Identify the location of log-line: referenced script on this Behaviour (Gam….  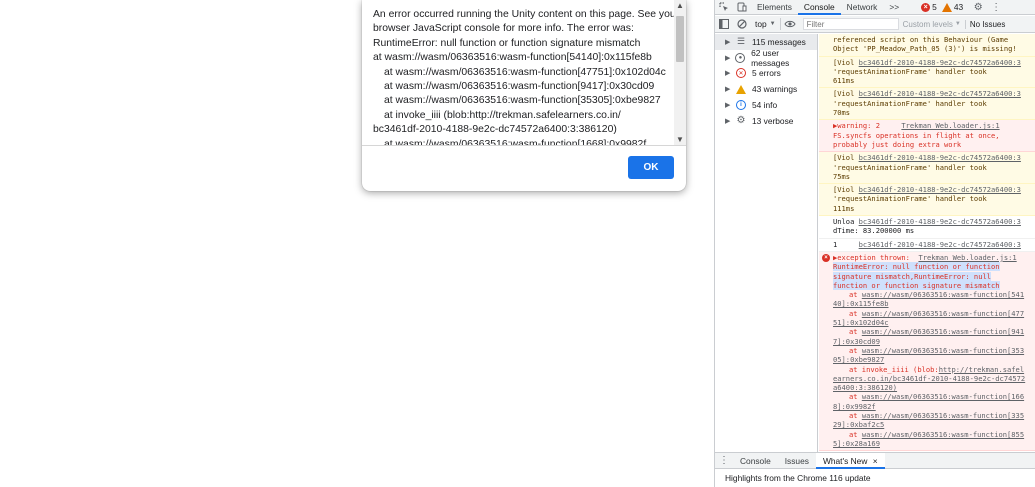
(921, 39).